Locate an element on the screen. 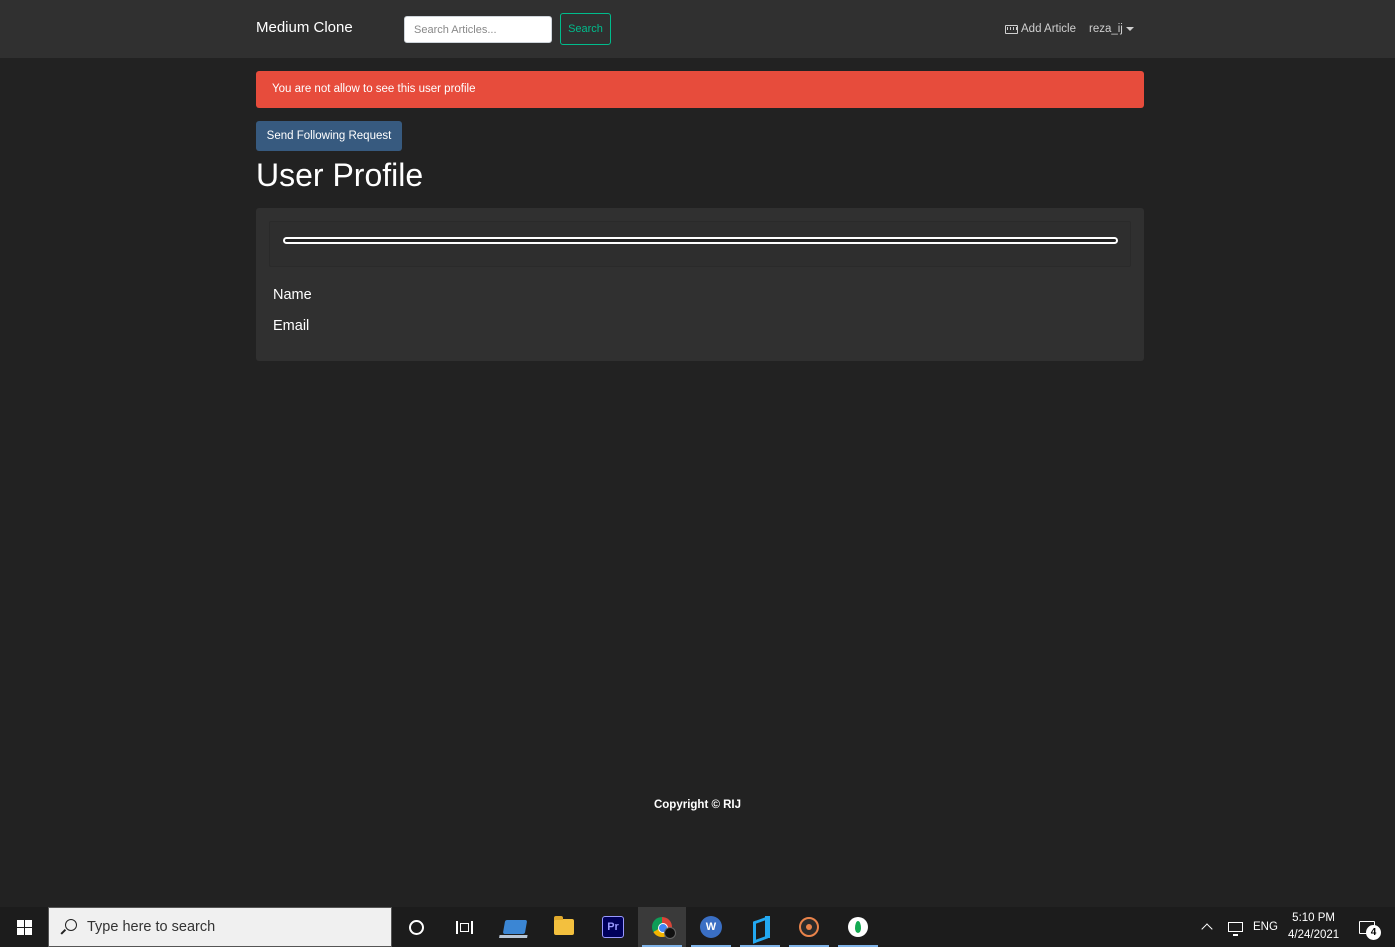 This screenshot has height=947, width=1395. add-article-link: Add Article is located at coordinates (1040, 29).